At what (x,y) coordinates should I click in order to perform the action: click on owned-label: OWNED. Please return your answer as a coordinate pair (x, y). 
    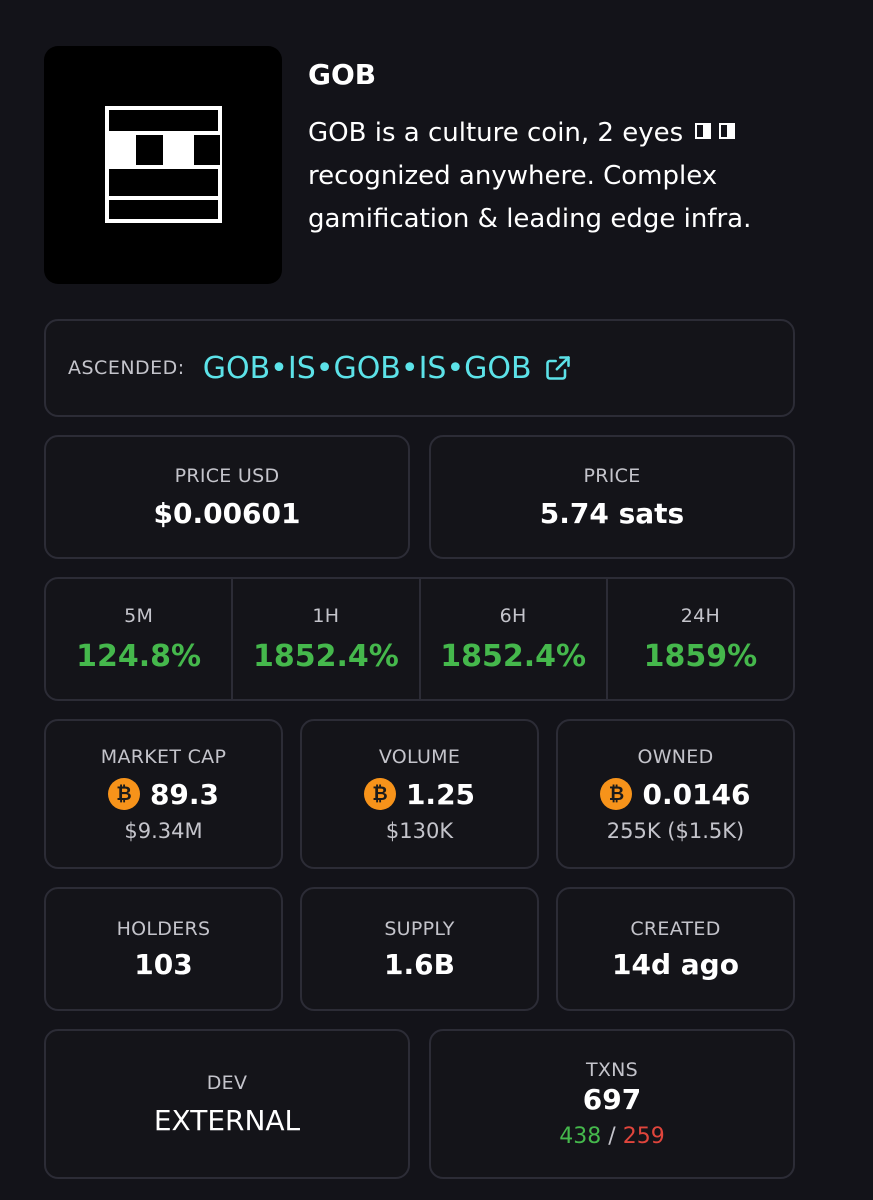
    Looking at the image, I should click on (675, 756).